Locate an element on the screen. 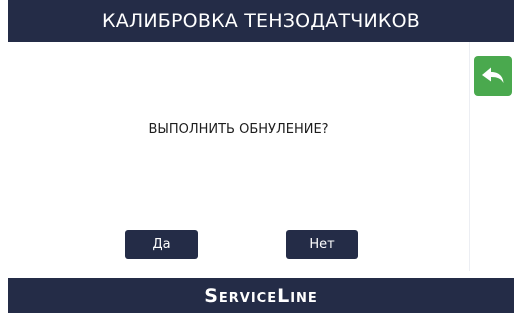 The width and height of the screenshot is (514, 313). no-button: Нет is located at coordinates (322, 244).